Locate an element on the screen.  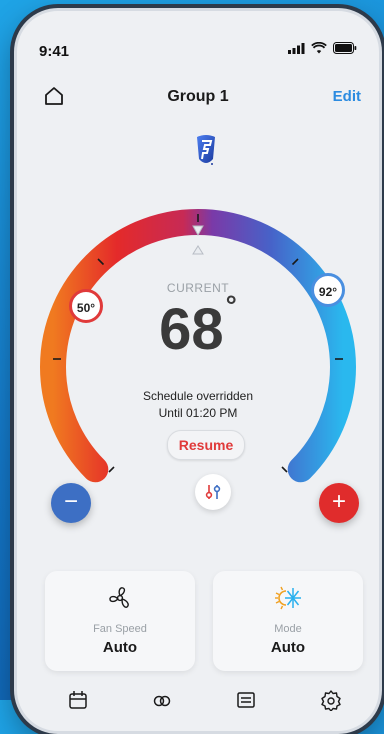
schedule-until: Until 01:20 PM is located at coordinates (198, 413).